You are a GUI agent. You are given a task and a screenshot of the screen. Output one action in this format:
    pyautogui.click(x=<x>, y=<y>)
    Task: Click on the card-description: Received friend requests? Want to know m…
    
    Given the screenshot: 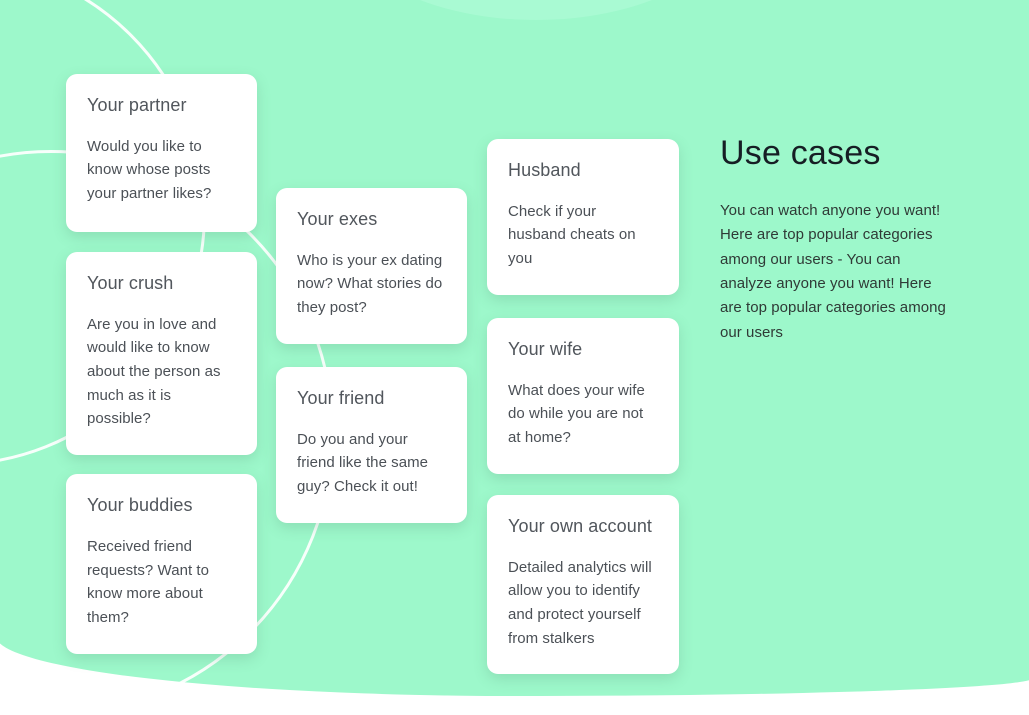 What is the action you would take?
    pyautogui.click(x=148, y=581)
    